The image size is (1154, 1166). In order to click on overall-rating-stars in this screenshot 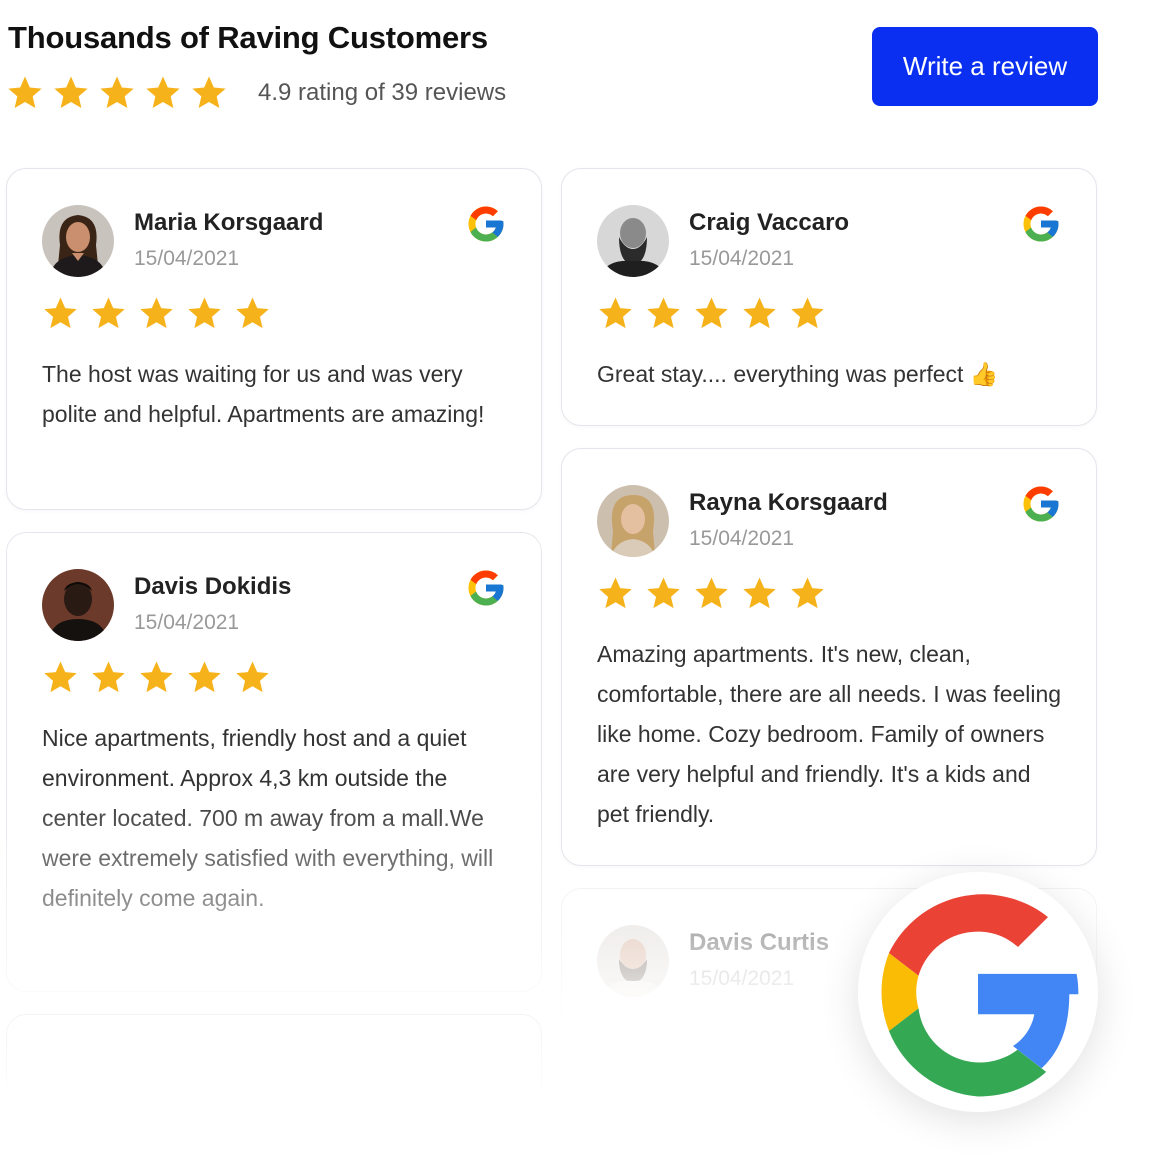, I will do `click(117, 93)`.